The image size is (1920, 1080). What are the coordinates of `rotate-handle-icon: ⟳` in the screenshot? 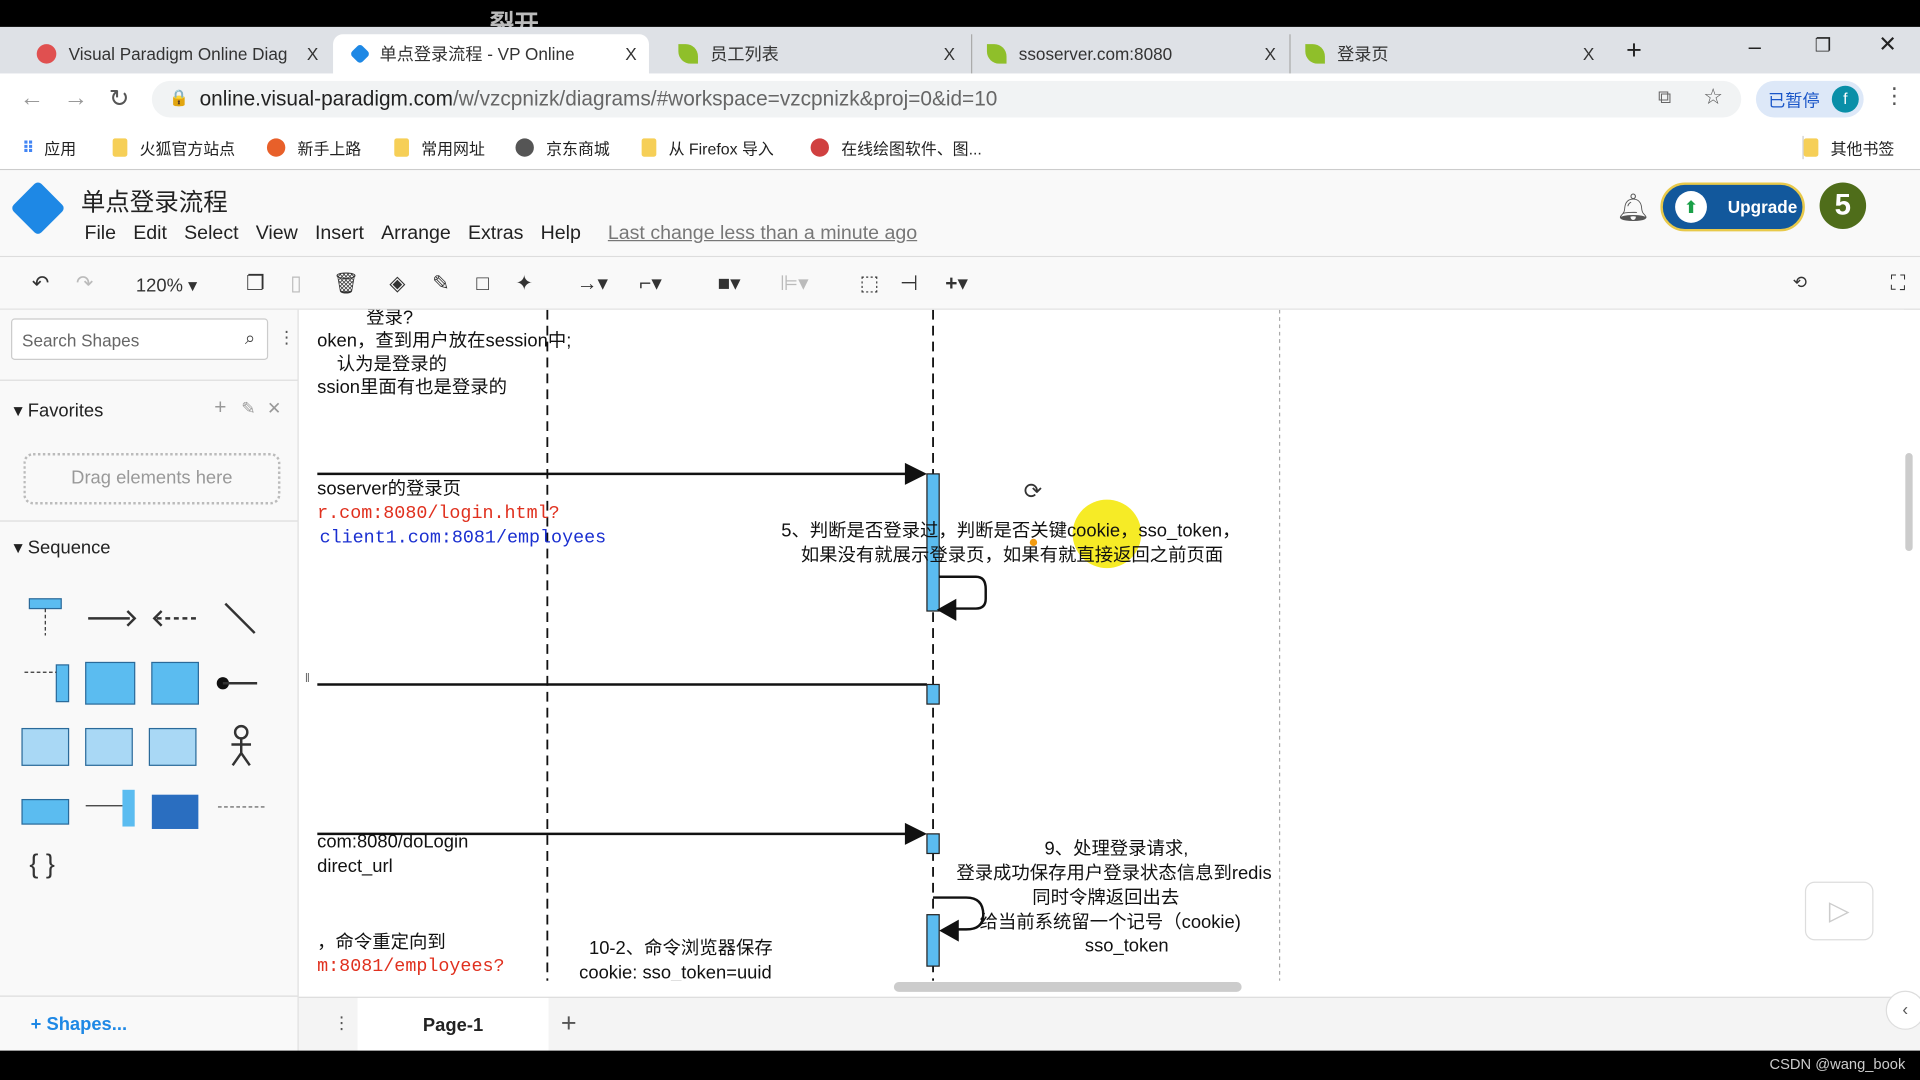 It's located at (1033, 490).